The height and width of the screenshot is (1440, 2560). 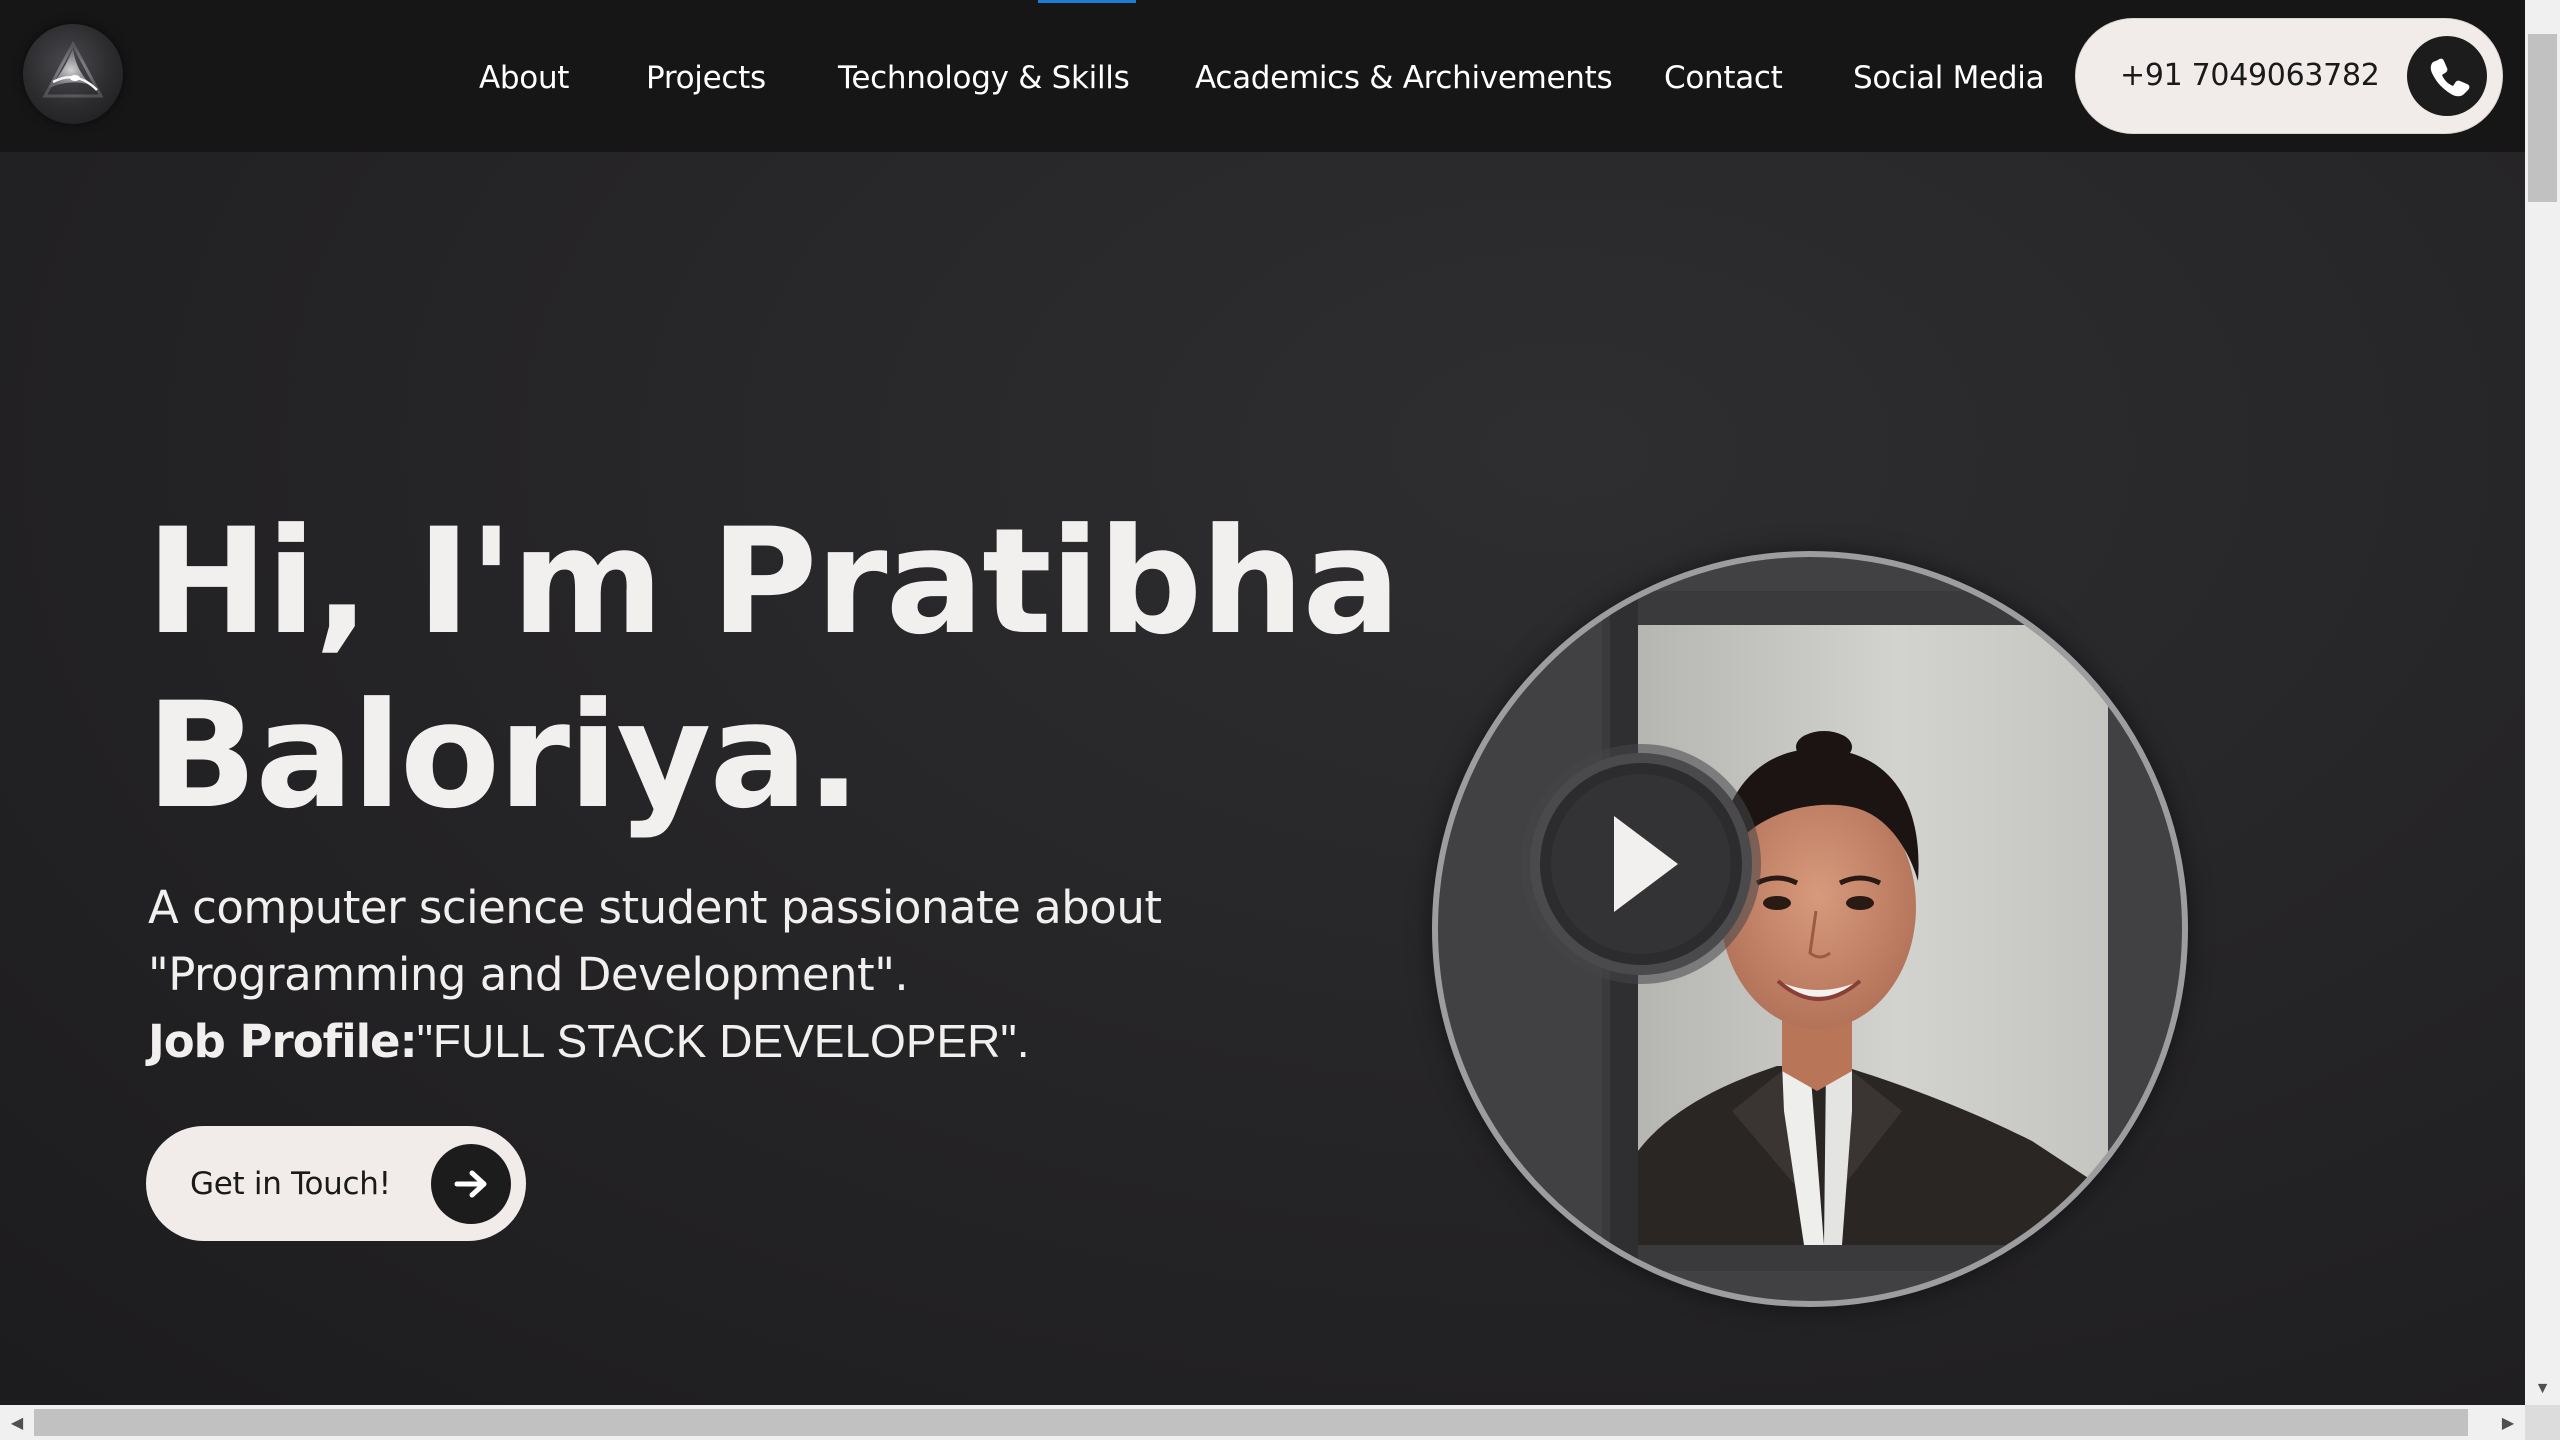 What do you see at coordinates (1949, 78) in the screenshot?
I see `nav-social-media: Social Media` at bounding box center [1949, 78].